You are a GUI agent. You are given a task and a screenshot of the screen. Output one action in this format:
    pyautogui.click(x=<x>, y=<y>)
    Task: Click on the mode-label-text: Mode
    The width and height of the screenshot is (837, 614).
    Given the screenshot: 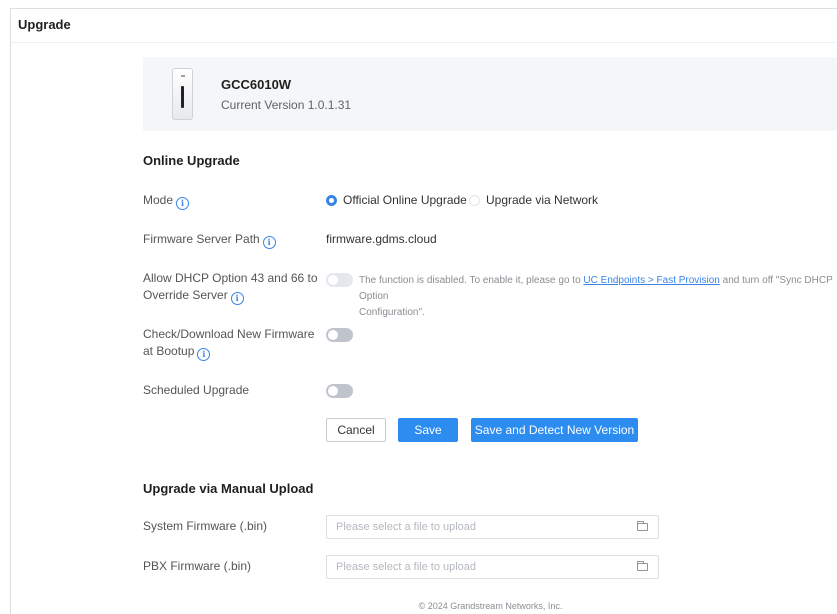 What is the action you would take?
    pyautogui.click(x=158, y=200)
    